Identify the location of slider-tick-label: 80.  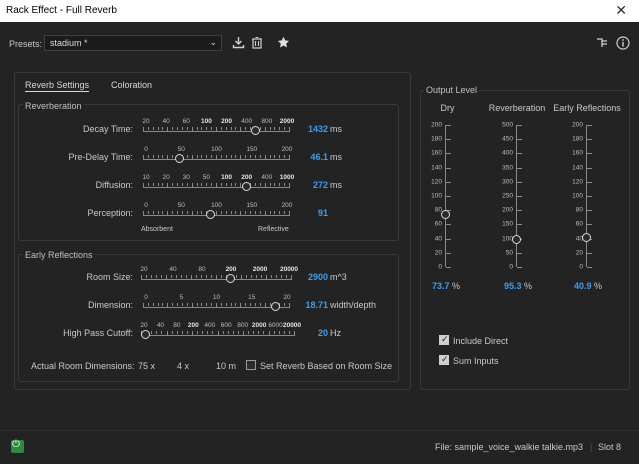
(177, 325).